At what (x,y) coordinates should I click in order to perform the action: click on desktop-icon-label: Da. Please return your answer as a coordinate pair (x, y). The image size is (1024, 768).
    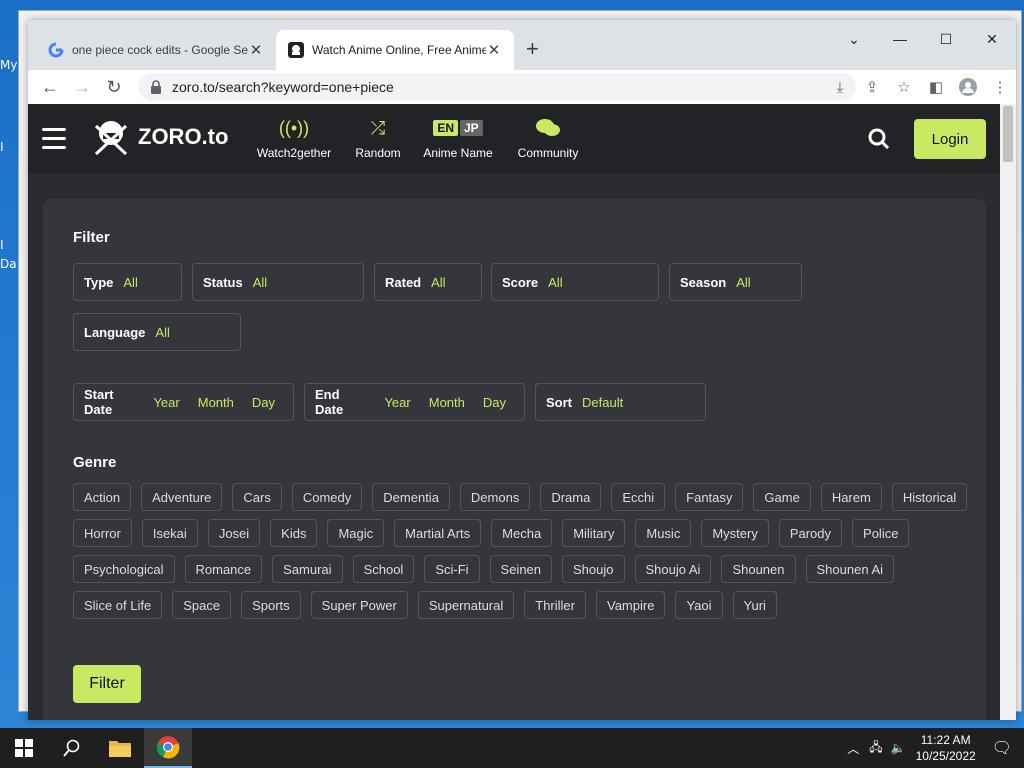
    Looking at the image, I should click on (8, 264).